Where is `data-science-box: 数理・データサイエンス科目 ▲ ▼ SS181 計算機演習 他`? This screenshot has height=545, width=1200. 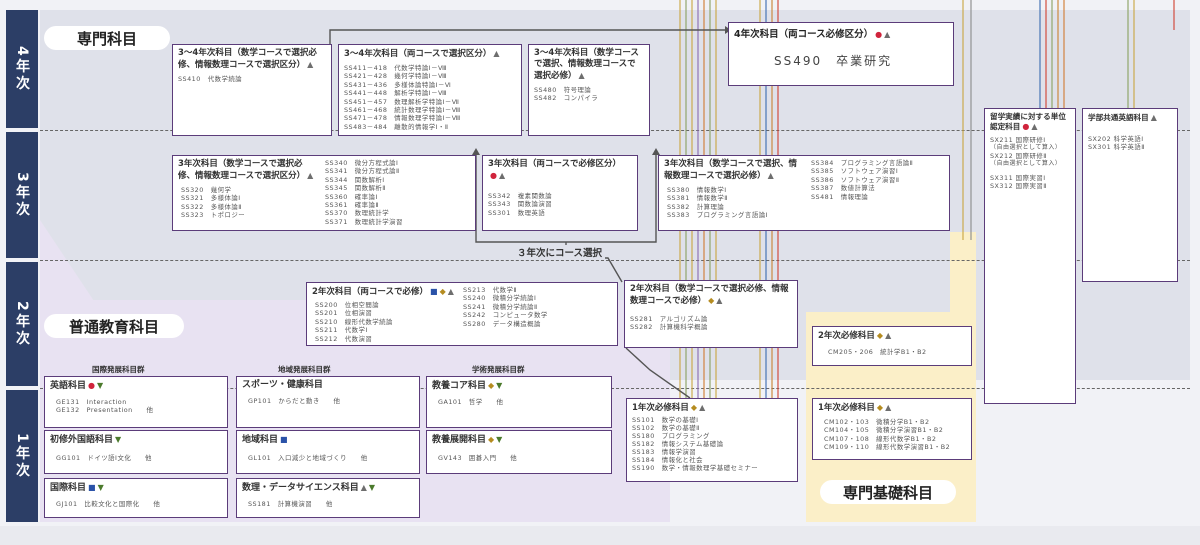
data-science-box: 数理・データサイエンス科目 ▲ ▼ SS181 計算機演習 他 is located at coordinates (328, 498).